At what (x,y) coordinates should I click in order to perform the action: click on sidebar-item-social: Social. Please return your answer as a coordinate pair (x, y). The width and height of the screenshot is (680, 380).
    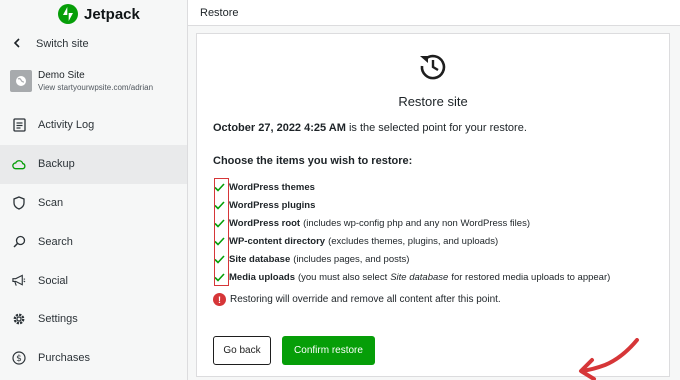
    Looking at the image, I should click on (93, 280).